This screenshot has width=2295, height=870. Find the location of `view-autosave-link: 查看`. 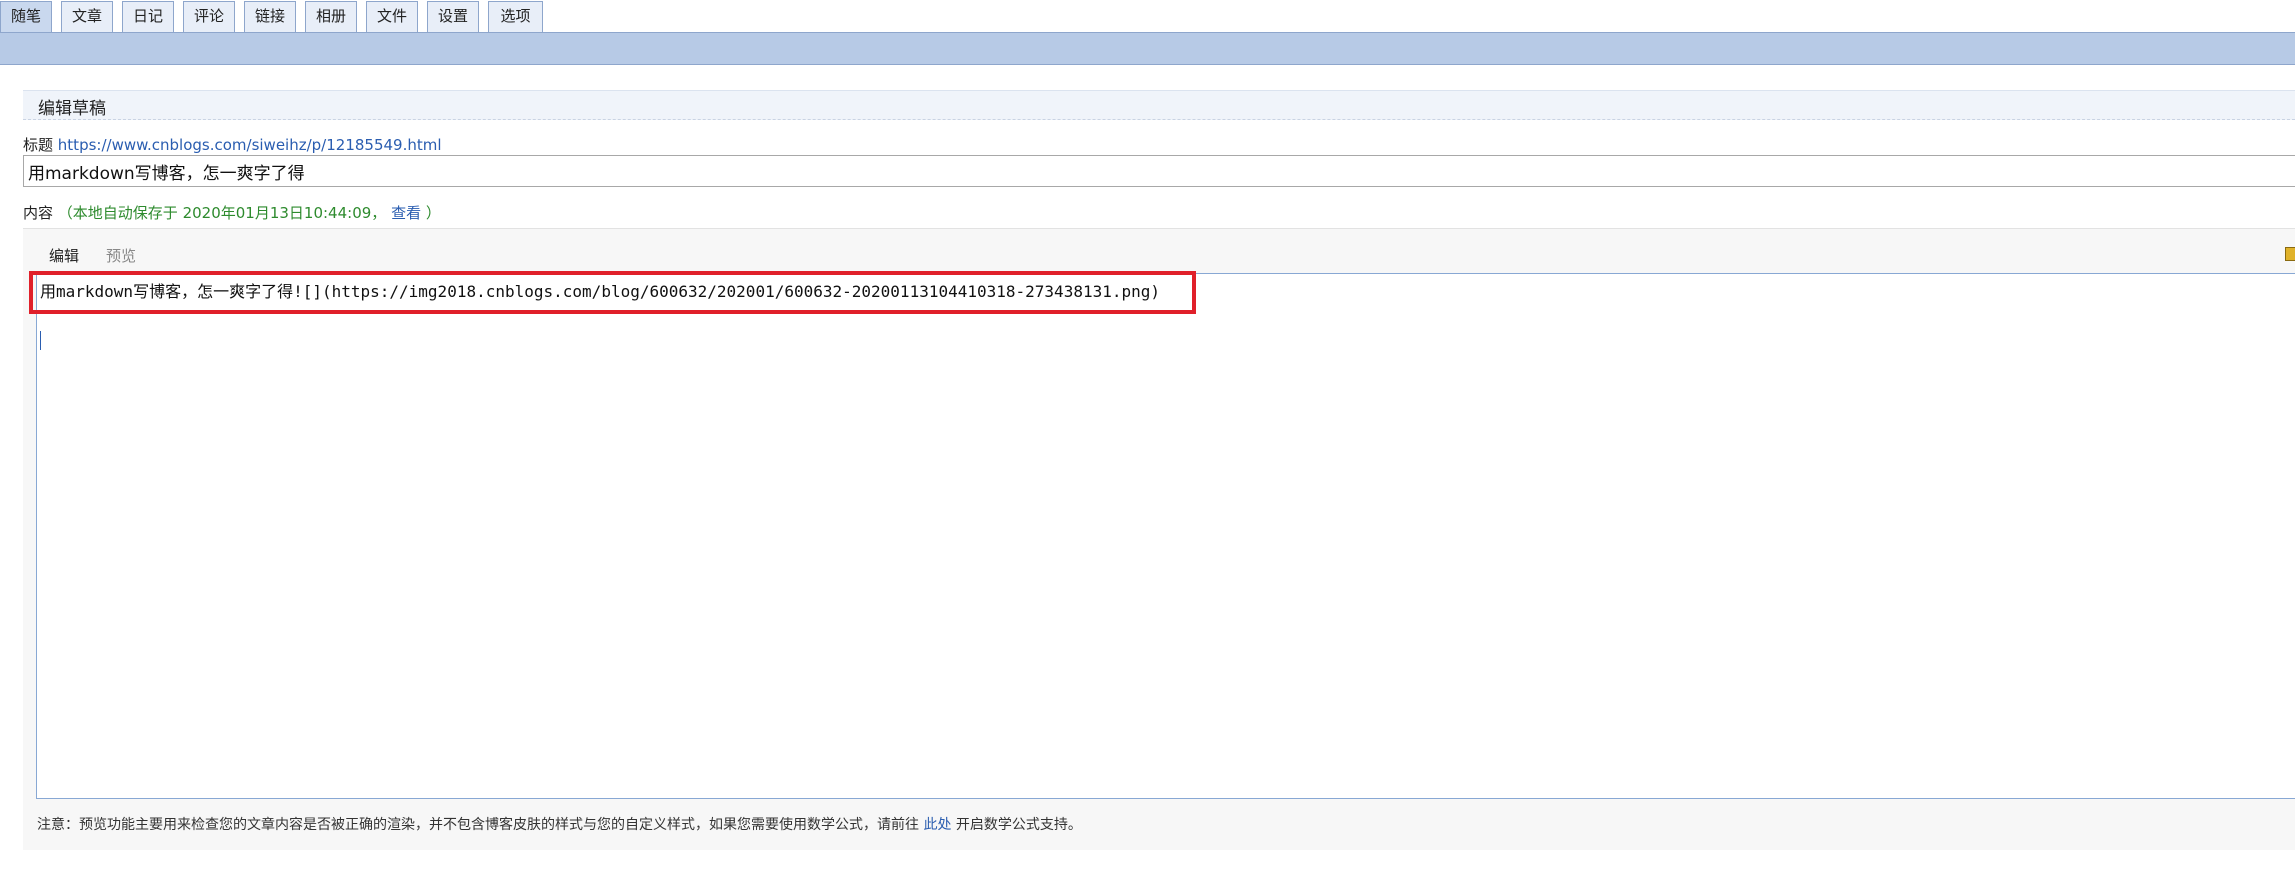

view-autosave-link: 查看 is located at coordinates (406, 213).